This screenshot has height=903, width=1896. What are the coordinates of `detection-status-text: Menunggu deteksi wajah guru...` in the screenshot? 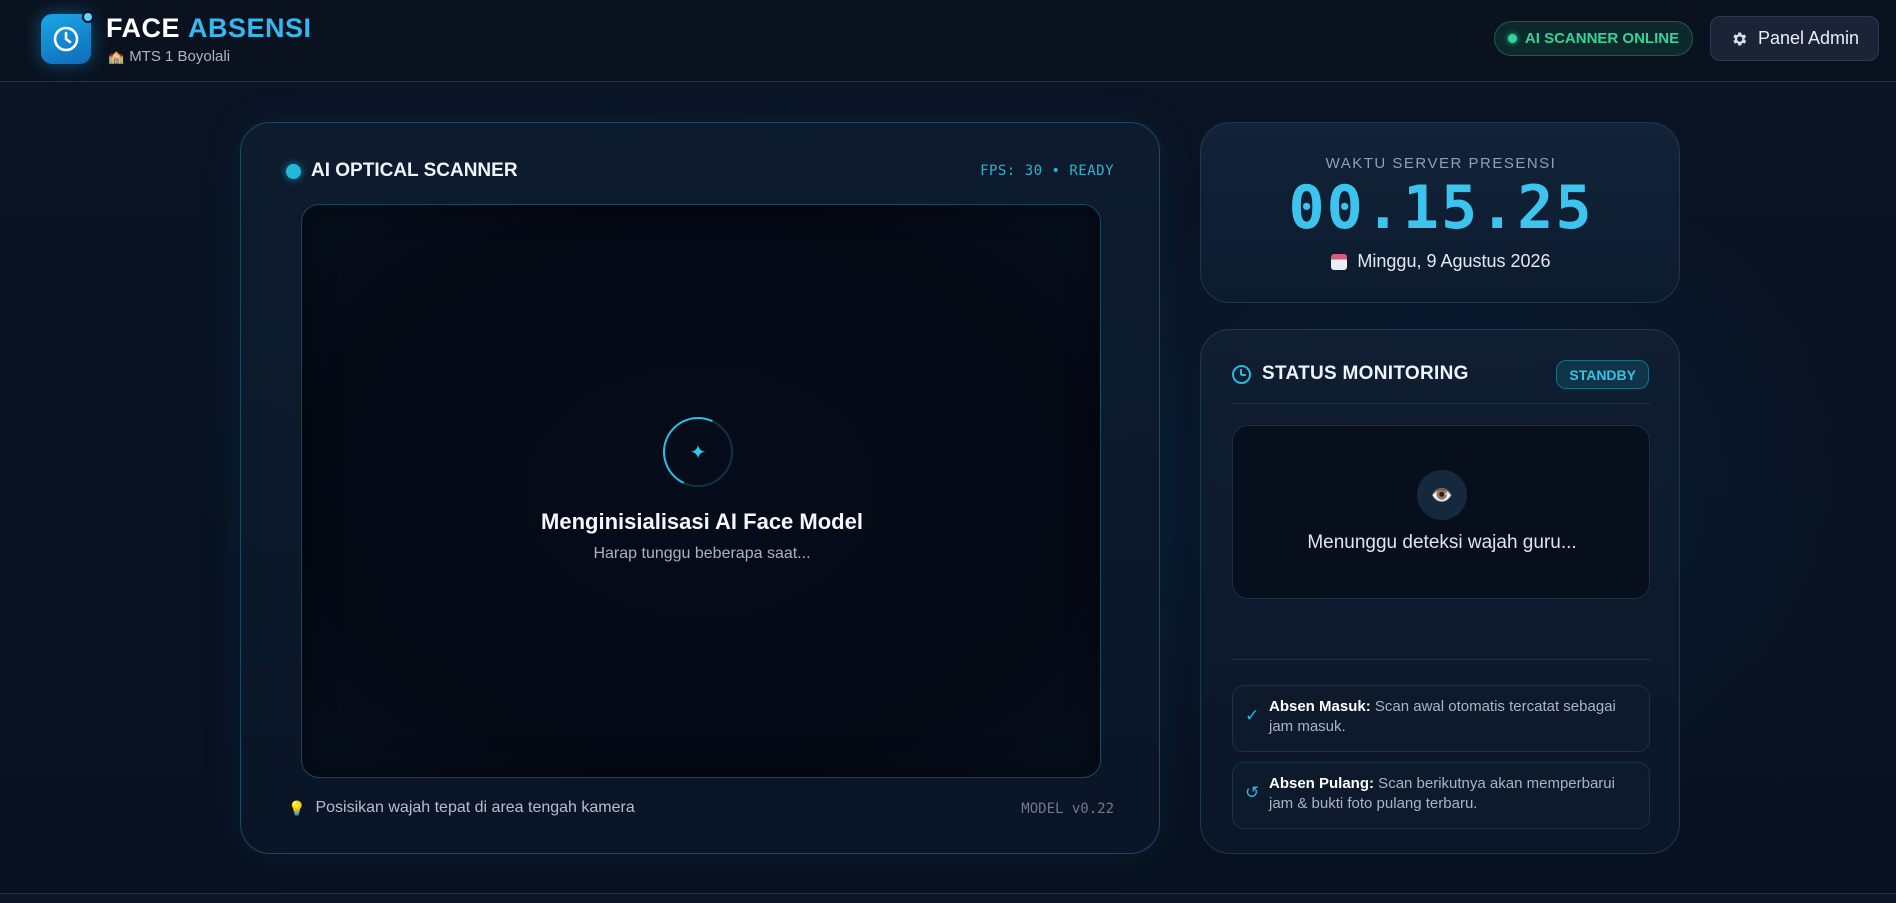 It's located at (1442, 542).